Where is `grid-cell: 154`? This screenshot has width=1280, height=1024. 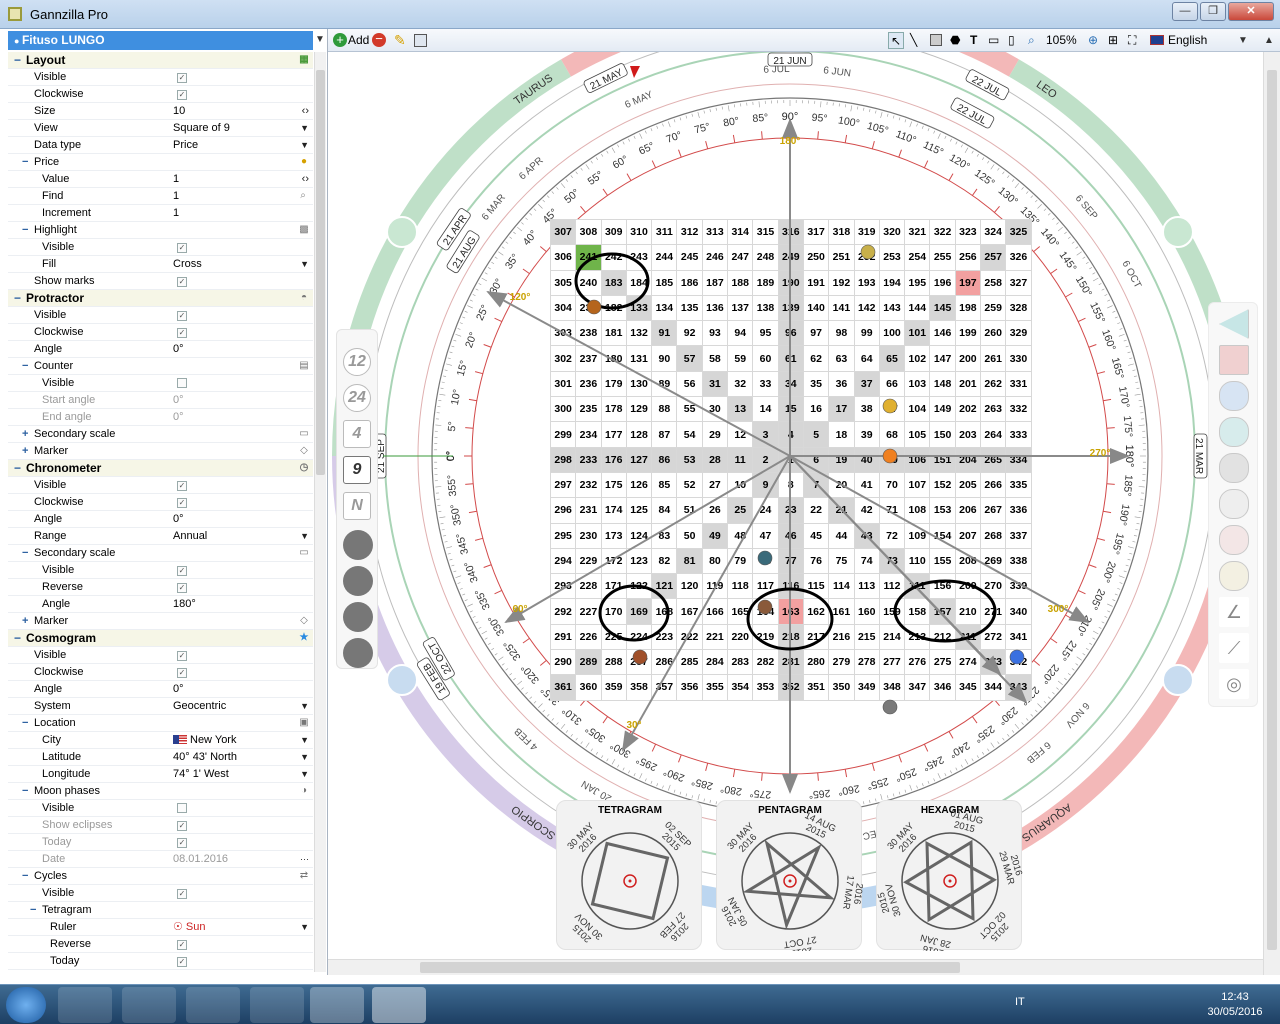 grid-cell: 154 is located at coordinates (942, 535).